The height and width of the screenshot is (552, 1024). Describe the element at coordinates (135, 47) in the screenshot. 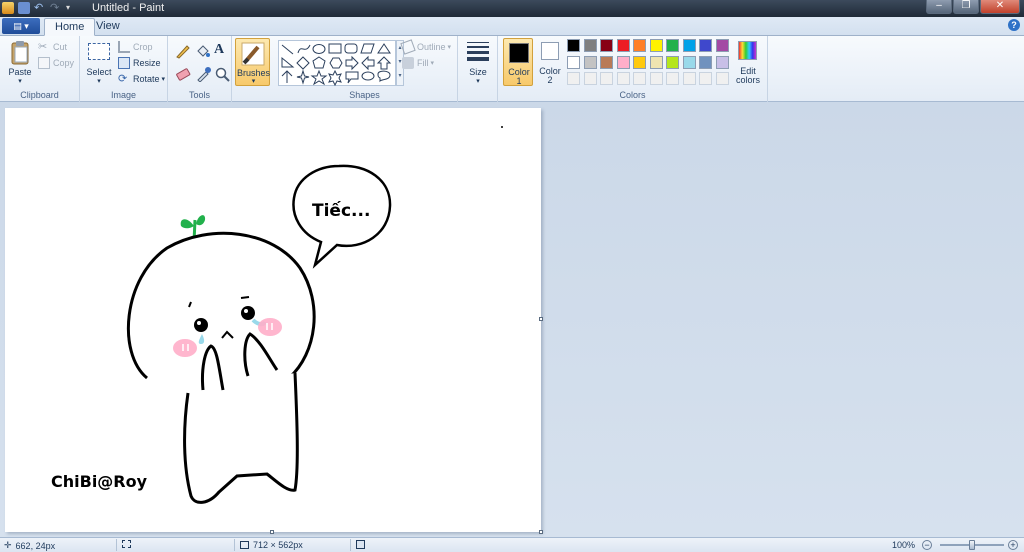

I see `crop-button: Crop` at that location.